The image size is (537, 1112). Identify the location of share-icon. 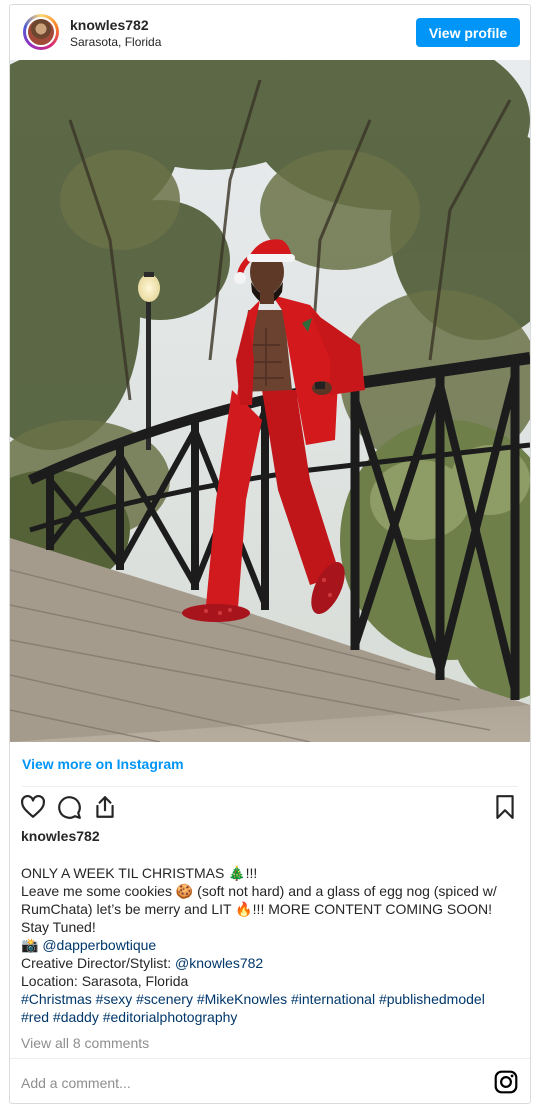
(105, 807).